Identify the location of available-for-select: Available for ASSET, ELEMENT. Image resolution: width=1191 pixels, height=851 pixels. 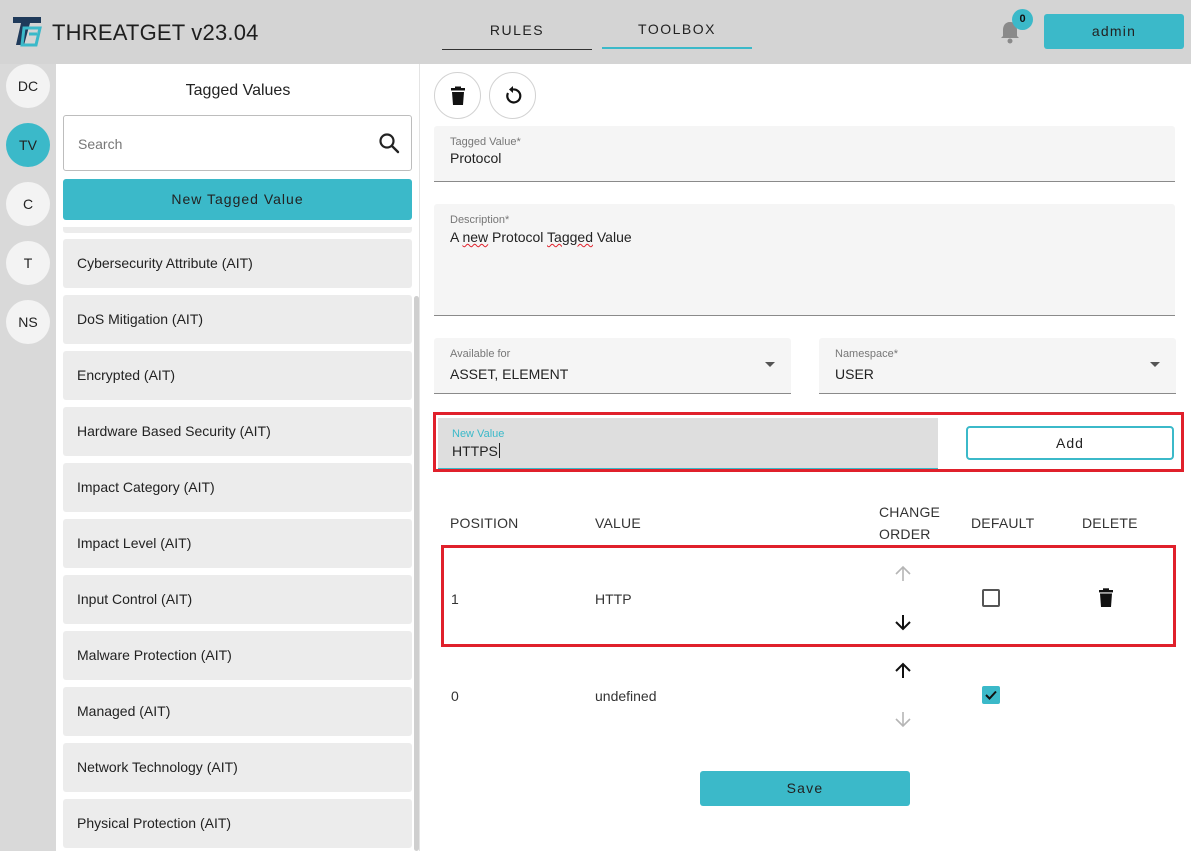
(612, 366).